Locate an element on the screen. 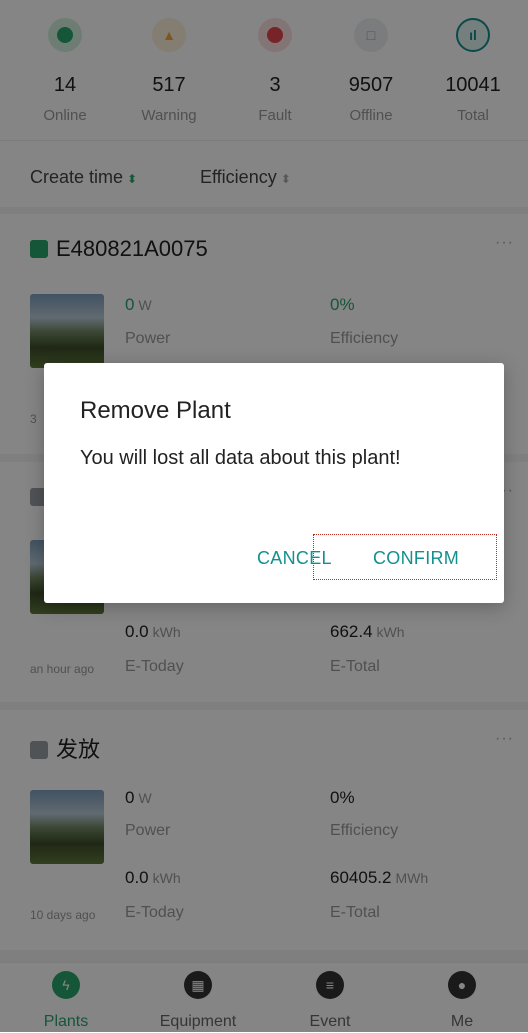 The width and height of the screenshot is (528, 1033). dialog-title: Remove Plant is located at coordinates (155, 410).